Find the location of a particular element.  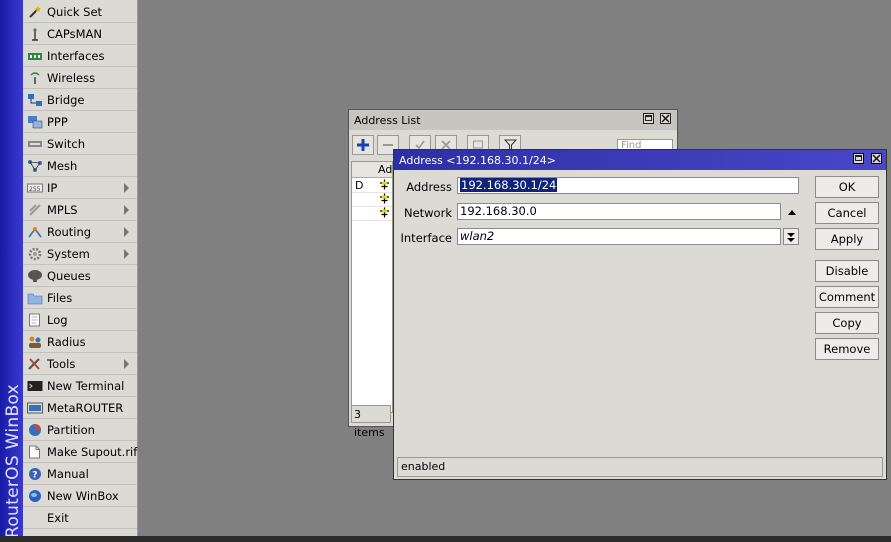

menu-item-capsman: CAPsMAN is located at coordinates (80, 34).